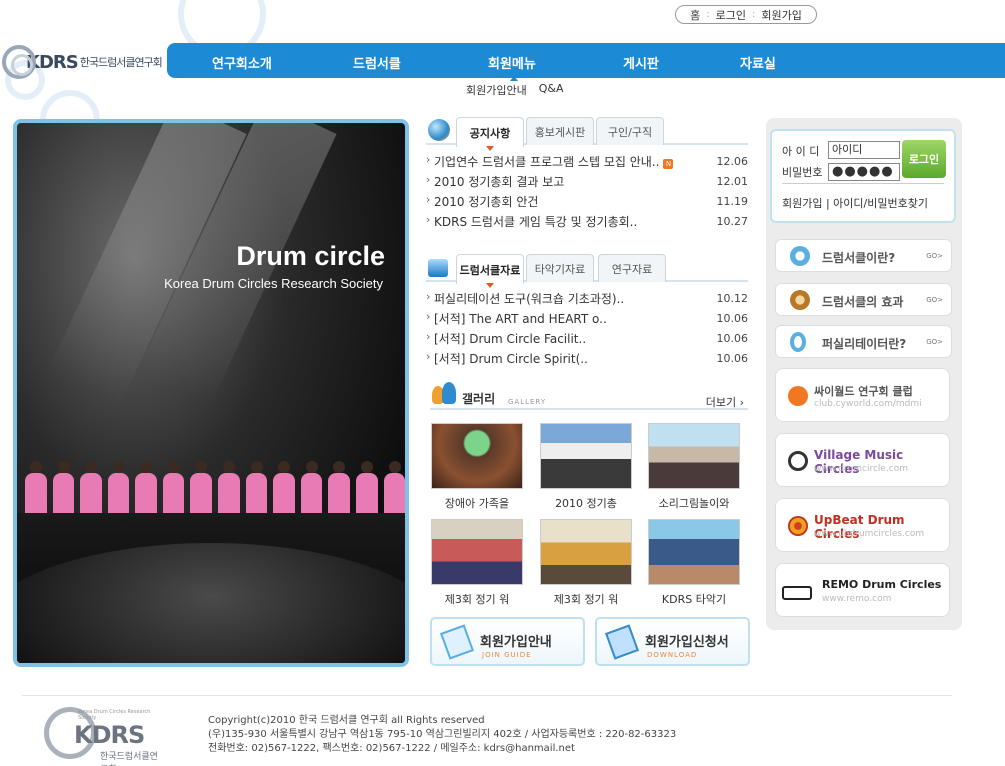 This screenshot has width=1005, height=766. What do you see at coordinates (800, 300) in the screenshot?
I see `hand-drum-icon` at bounding box center [800, 300].